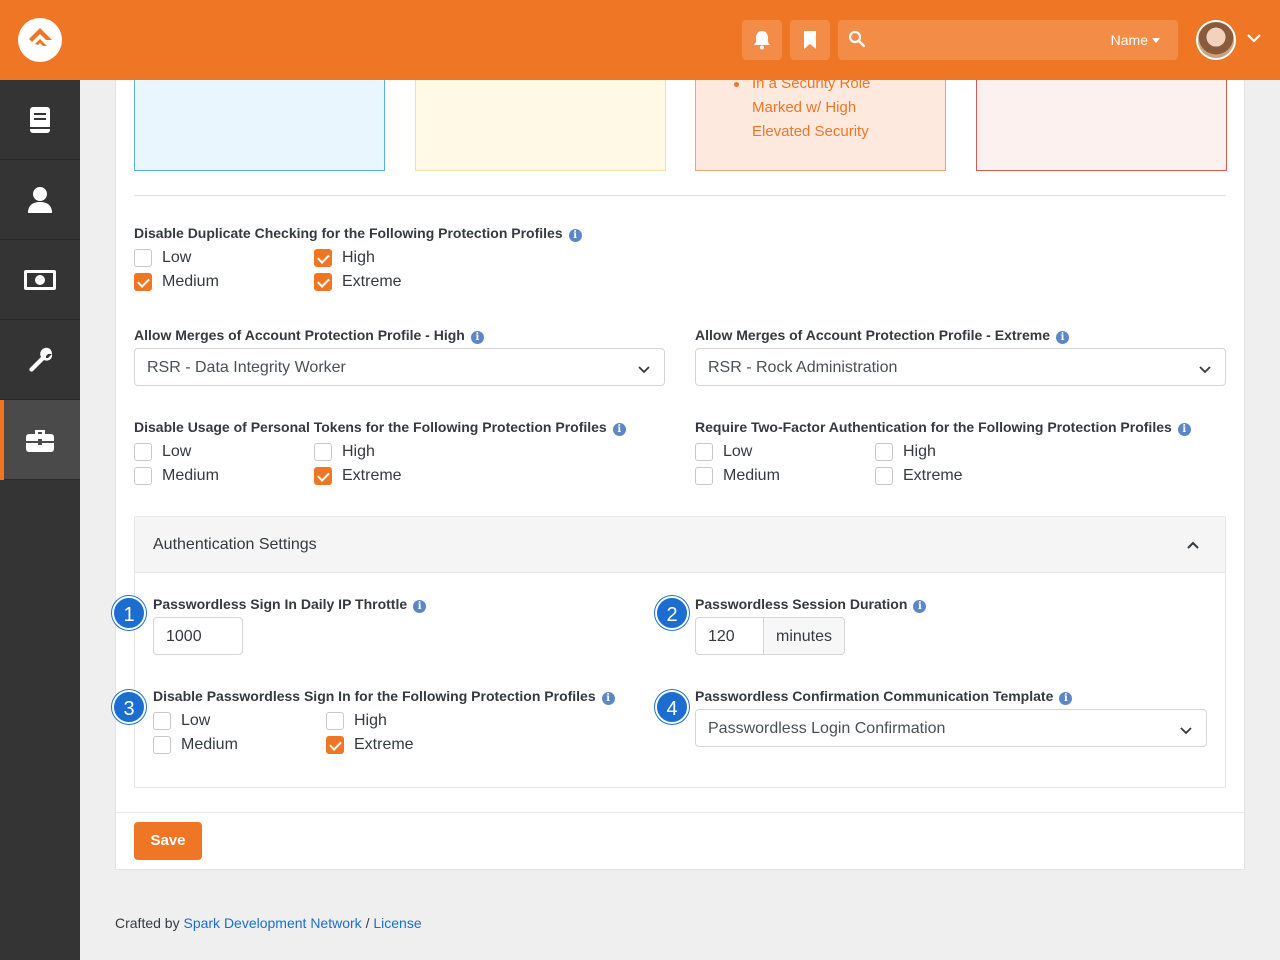 The height and width of the screenshot is (960, 1280). I want to click on authentication-settings-header: Authentication Settings, so click(680, 545).